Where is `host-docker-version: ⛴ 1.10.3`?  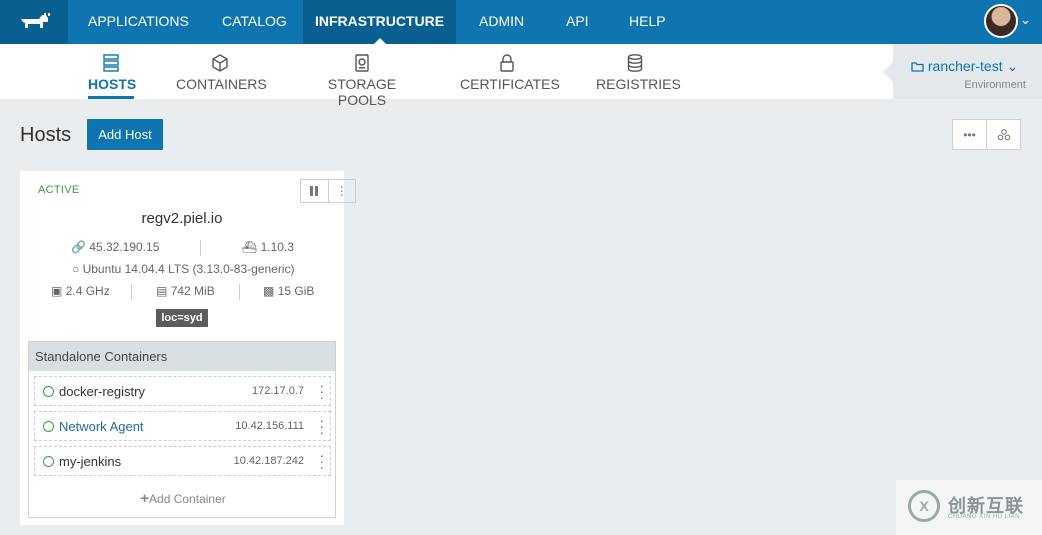 host-docker-version: ⛴ 1.10.3 is located at coordinates (268, 247).